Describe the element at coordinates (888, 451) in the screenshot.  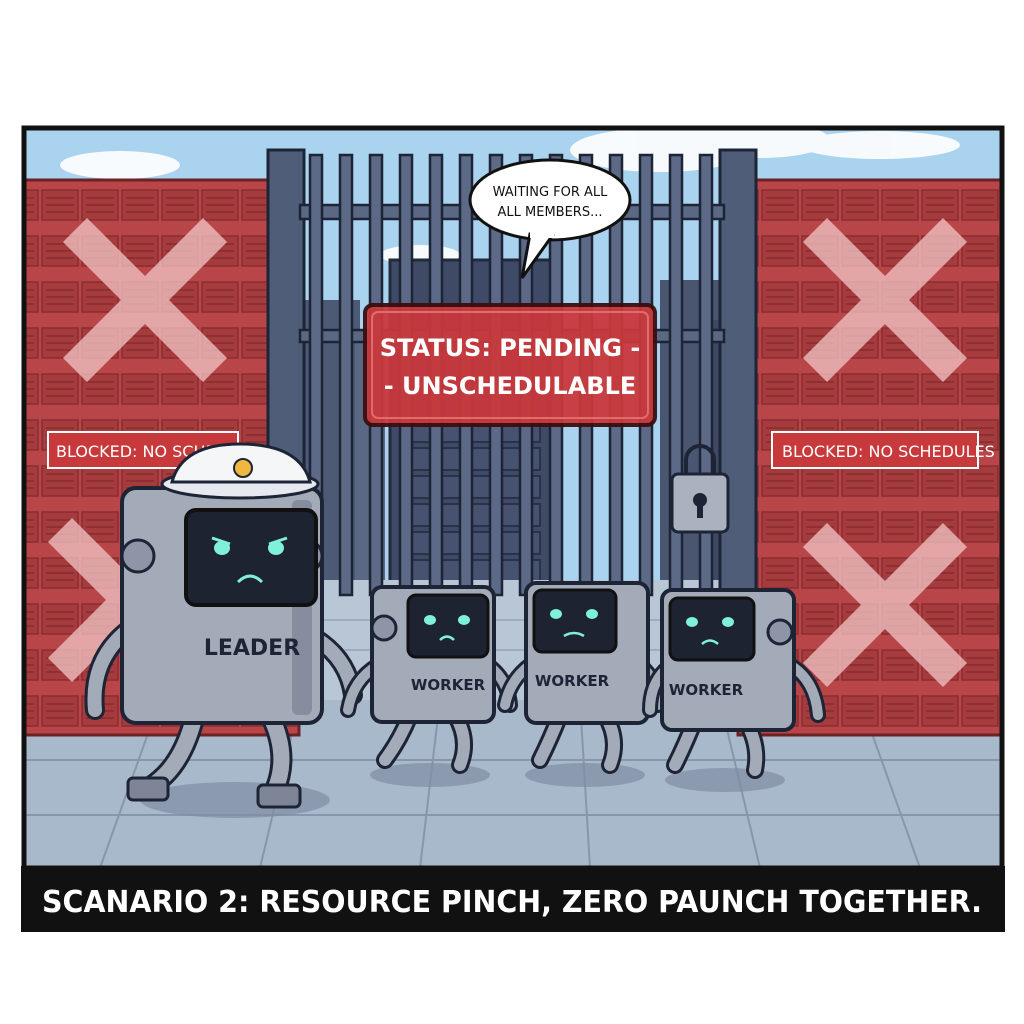
I see `right-banner-text: BLOCKED: NO SCHEDULES` at that location.